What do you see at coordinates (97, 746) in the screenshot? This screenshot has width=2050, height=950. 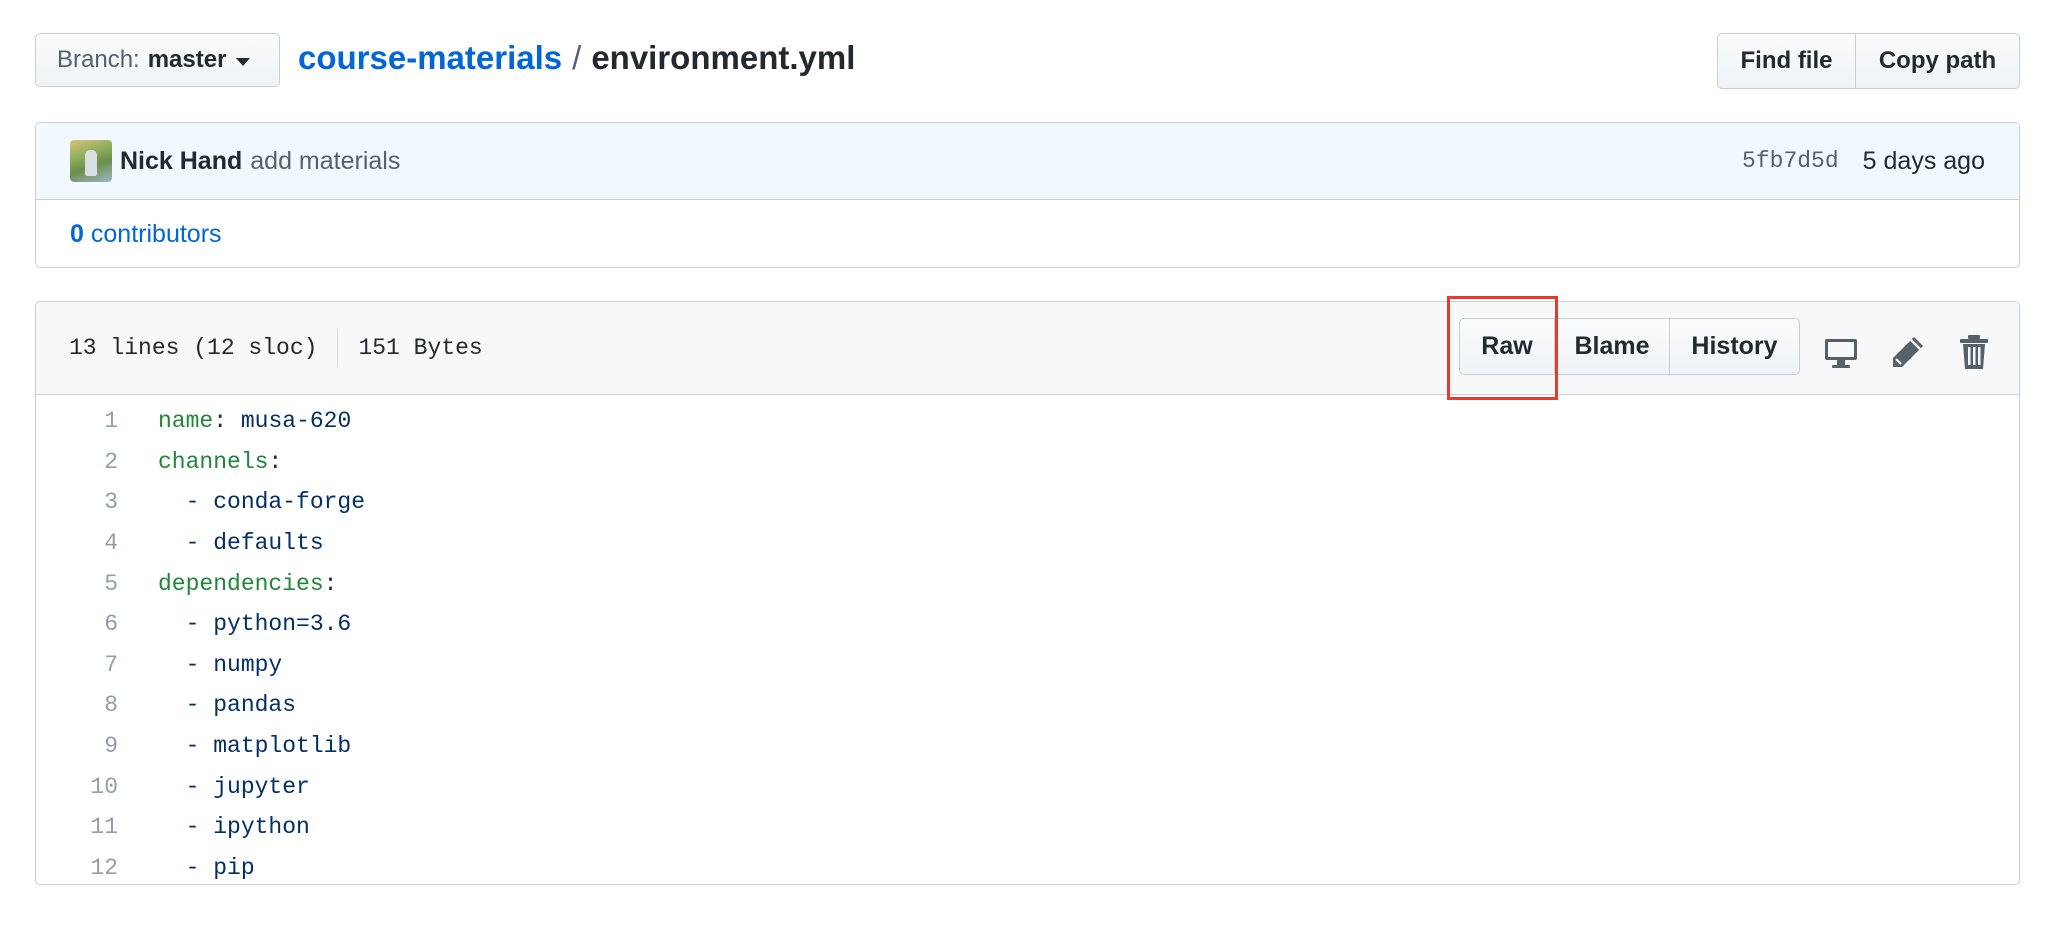 I see `line-number: 9` at bounding box center [97, 746].